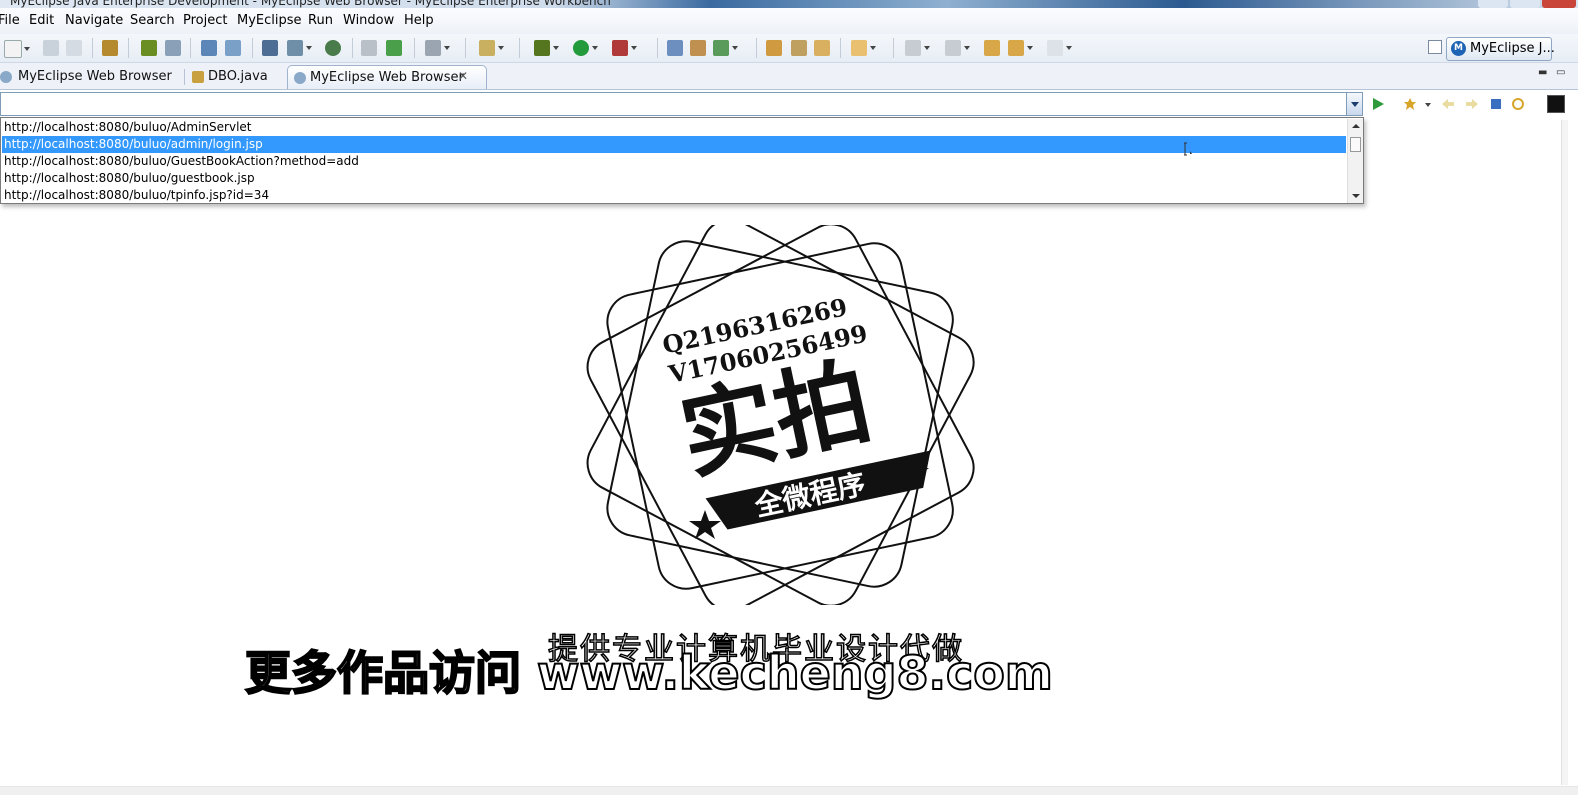  I want to click on menu-run: Run, so click(320, 20).